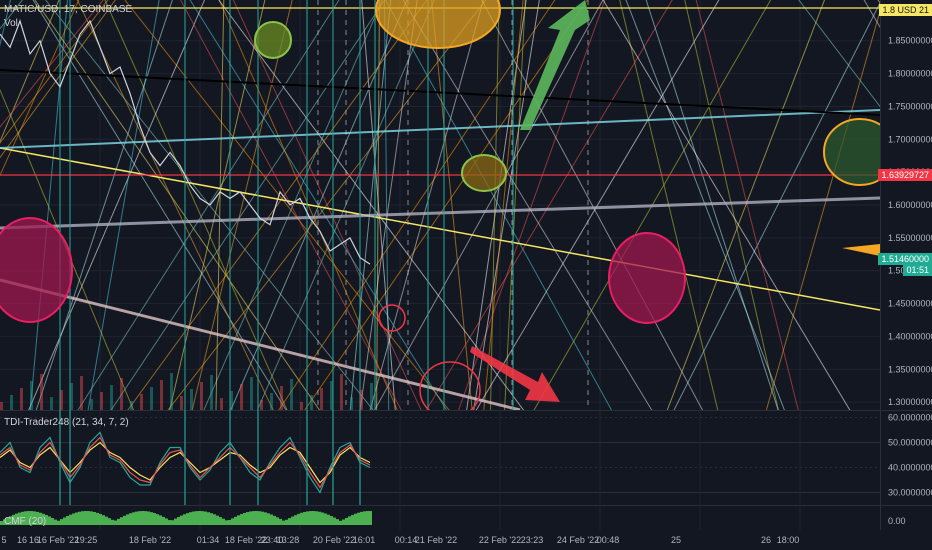  I want to click on time-tick-label: 25, so click(676, 540).